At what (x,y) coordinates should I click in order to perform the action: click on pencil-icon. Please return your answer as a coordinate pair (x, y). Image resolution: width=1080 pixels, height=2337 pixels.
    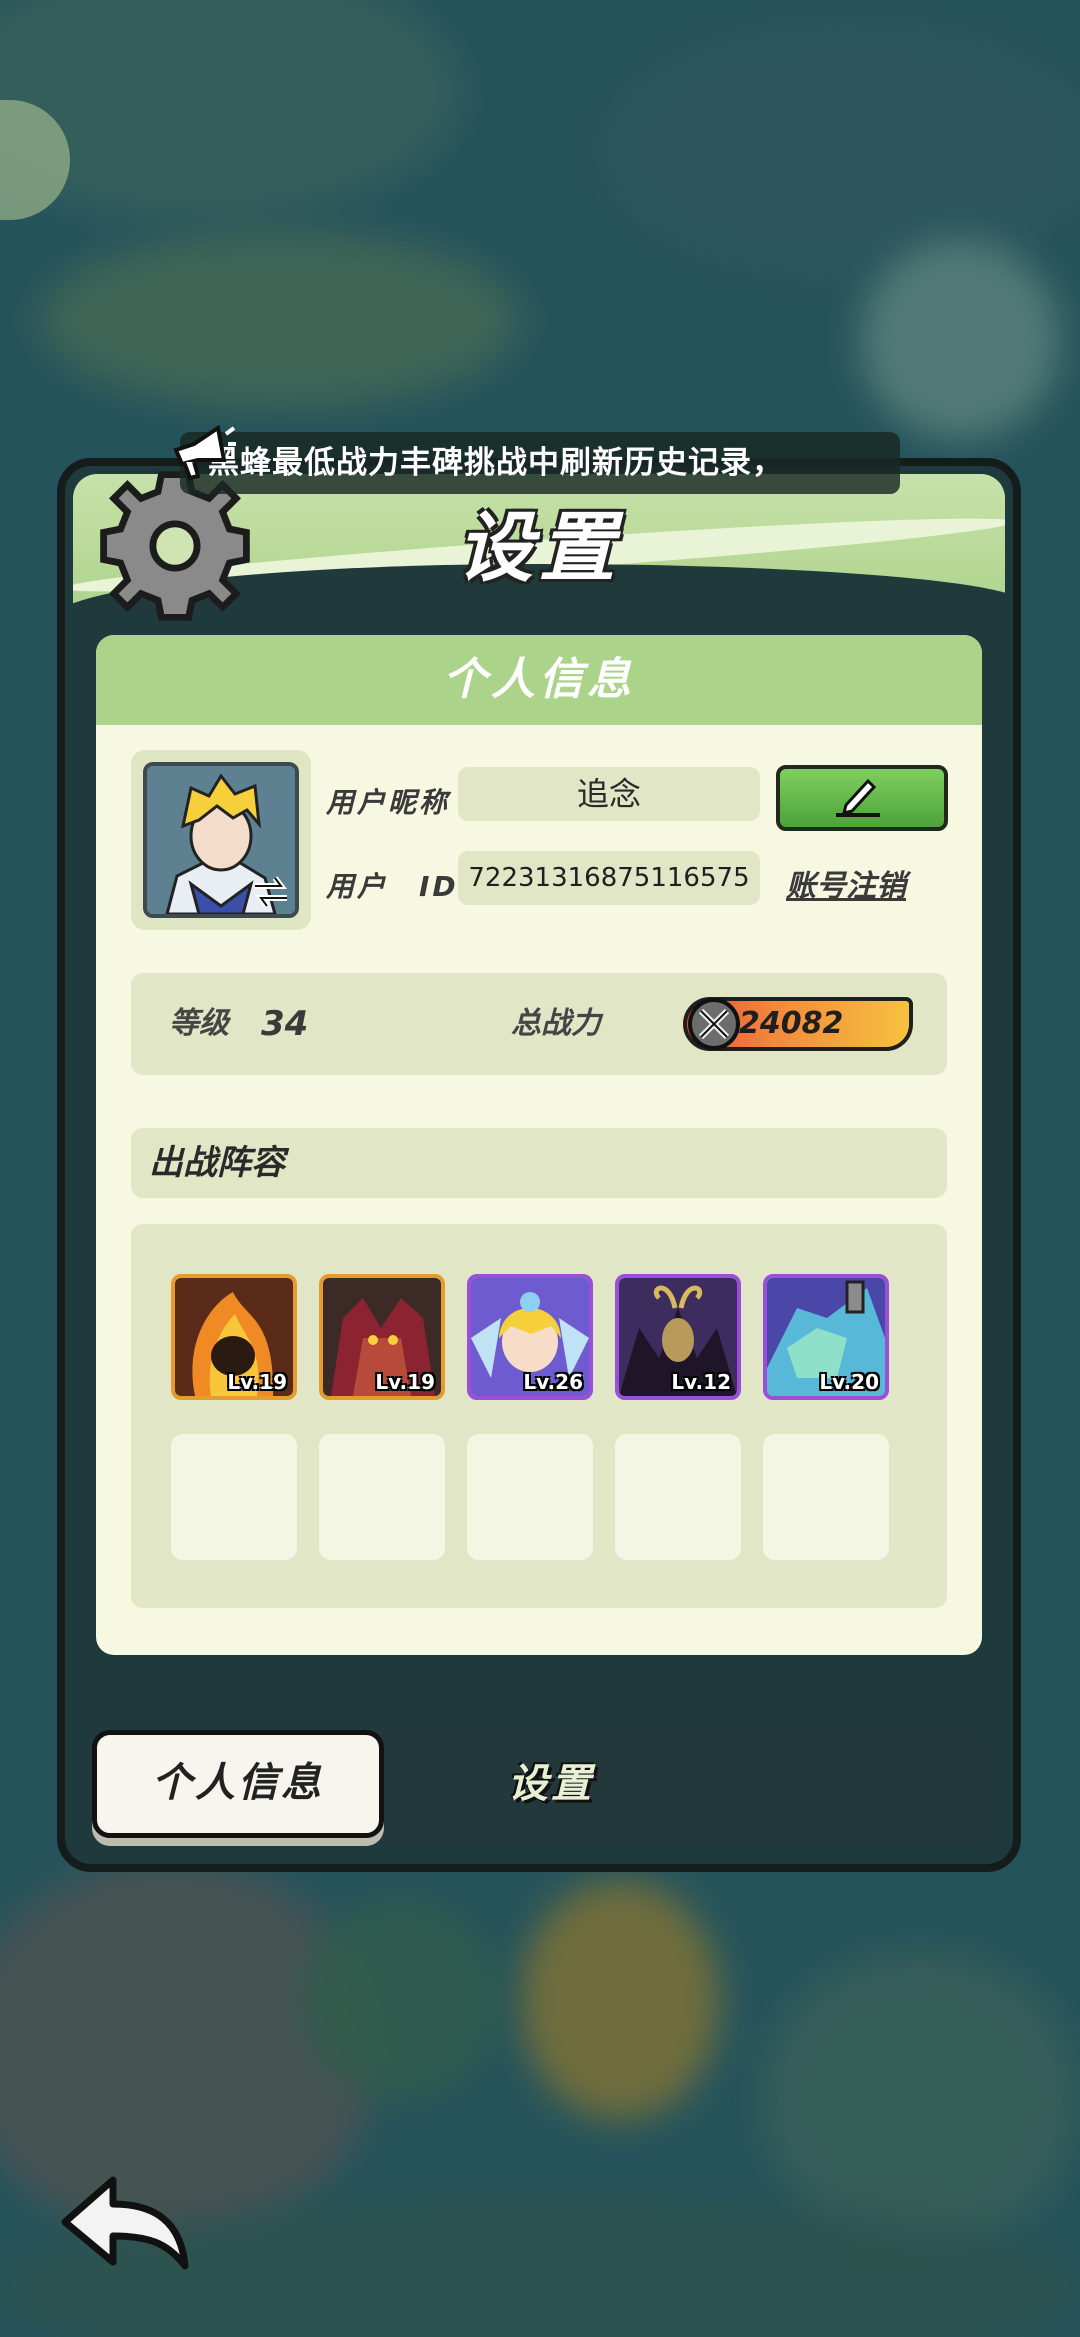
    Looking at the image, I should click on (858, 797).